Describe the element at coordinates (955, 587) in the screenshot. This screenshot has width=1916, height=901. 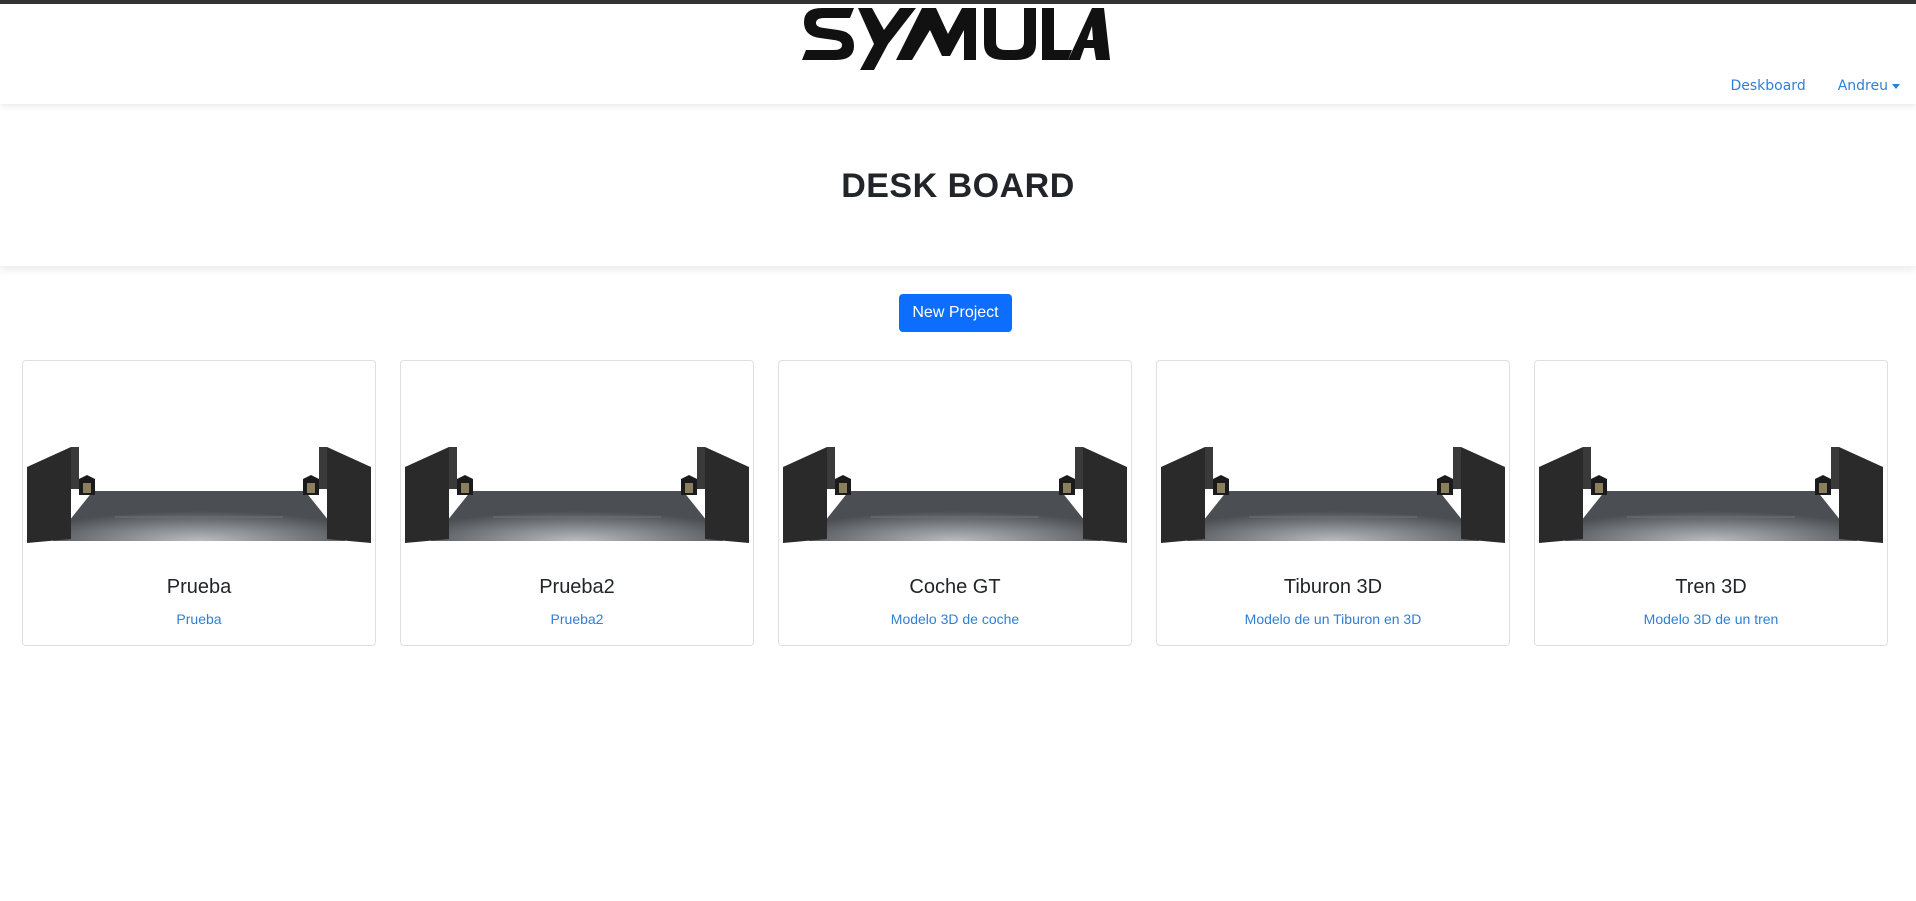
I see `project-title: Coche GT` at that location.